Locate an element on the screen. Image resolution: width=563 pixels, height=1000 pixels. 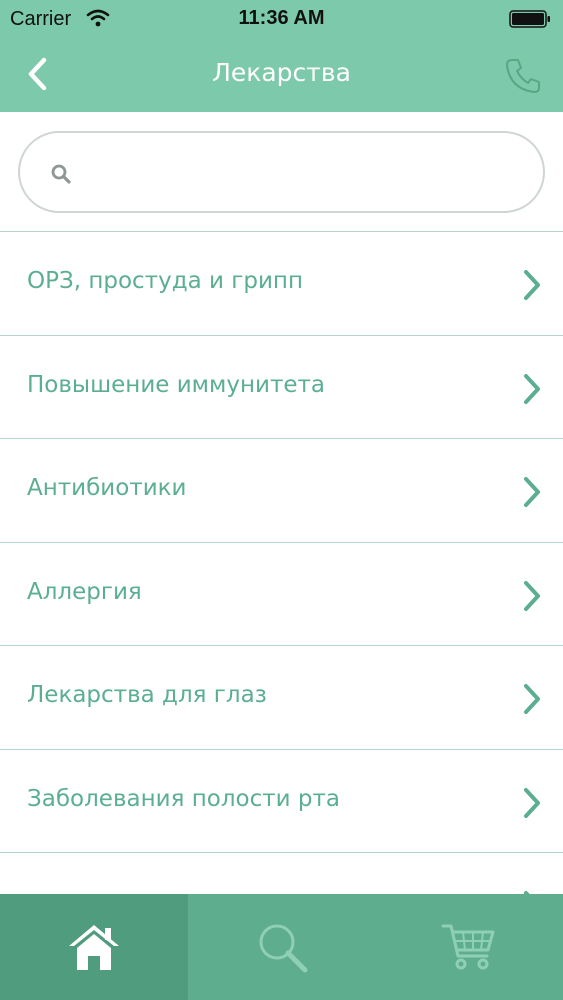
phone-icon is located at coordinates (523, 76).